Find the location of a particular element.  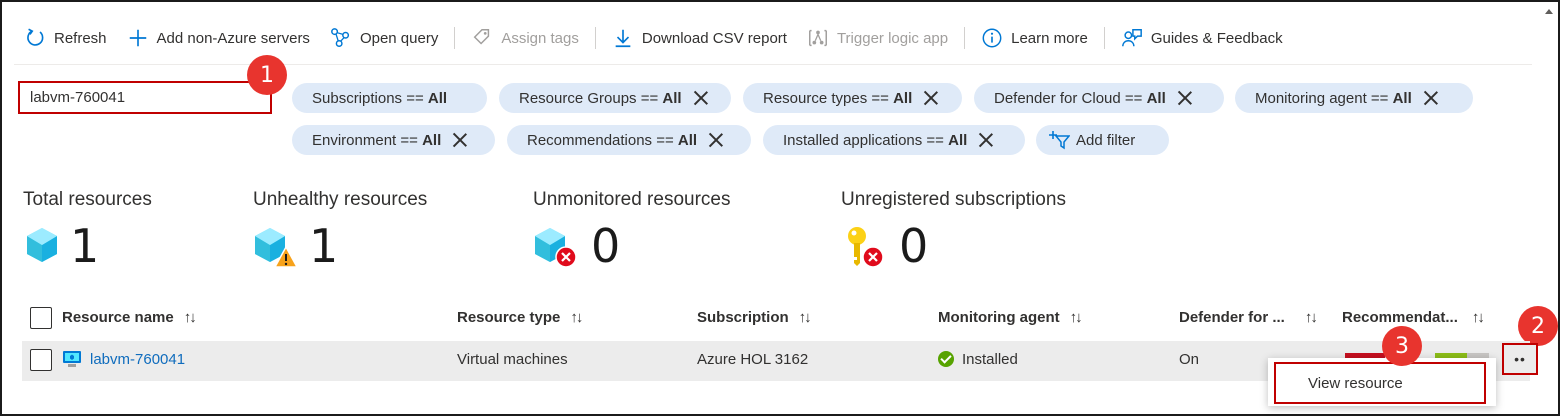

key-error-icon is located at coordinates (866, 247).